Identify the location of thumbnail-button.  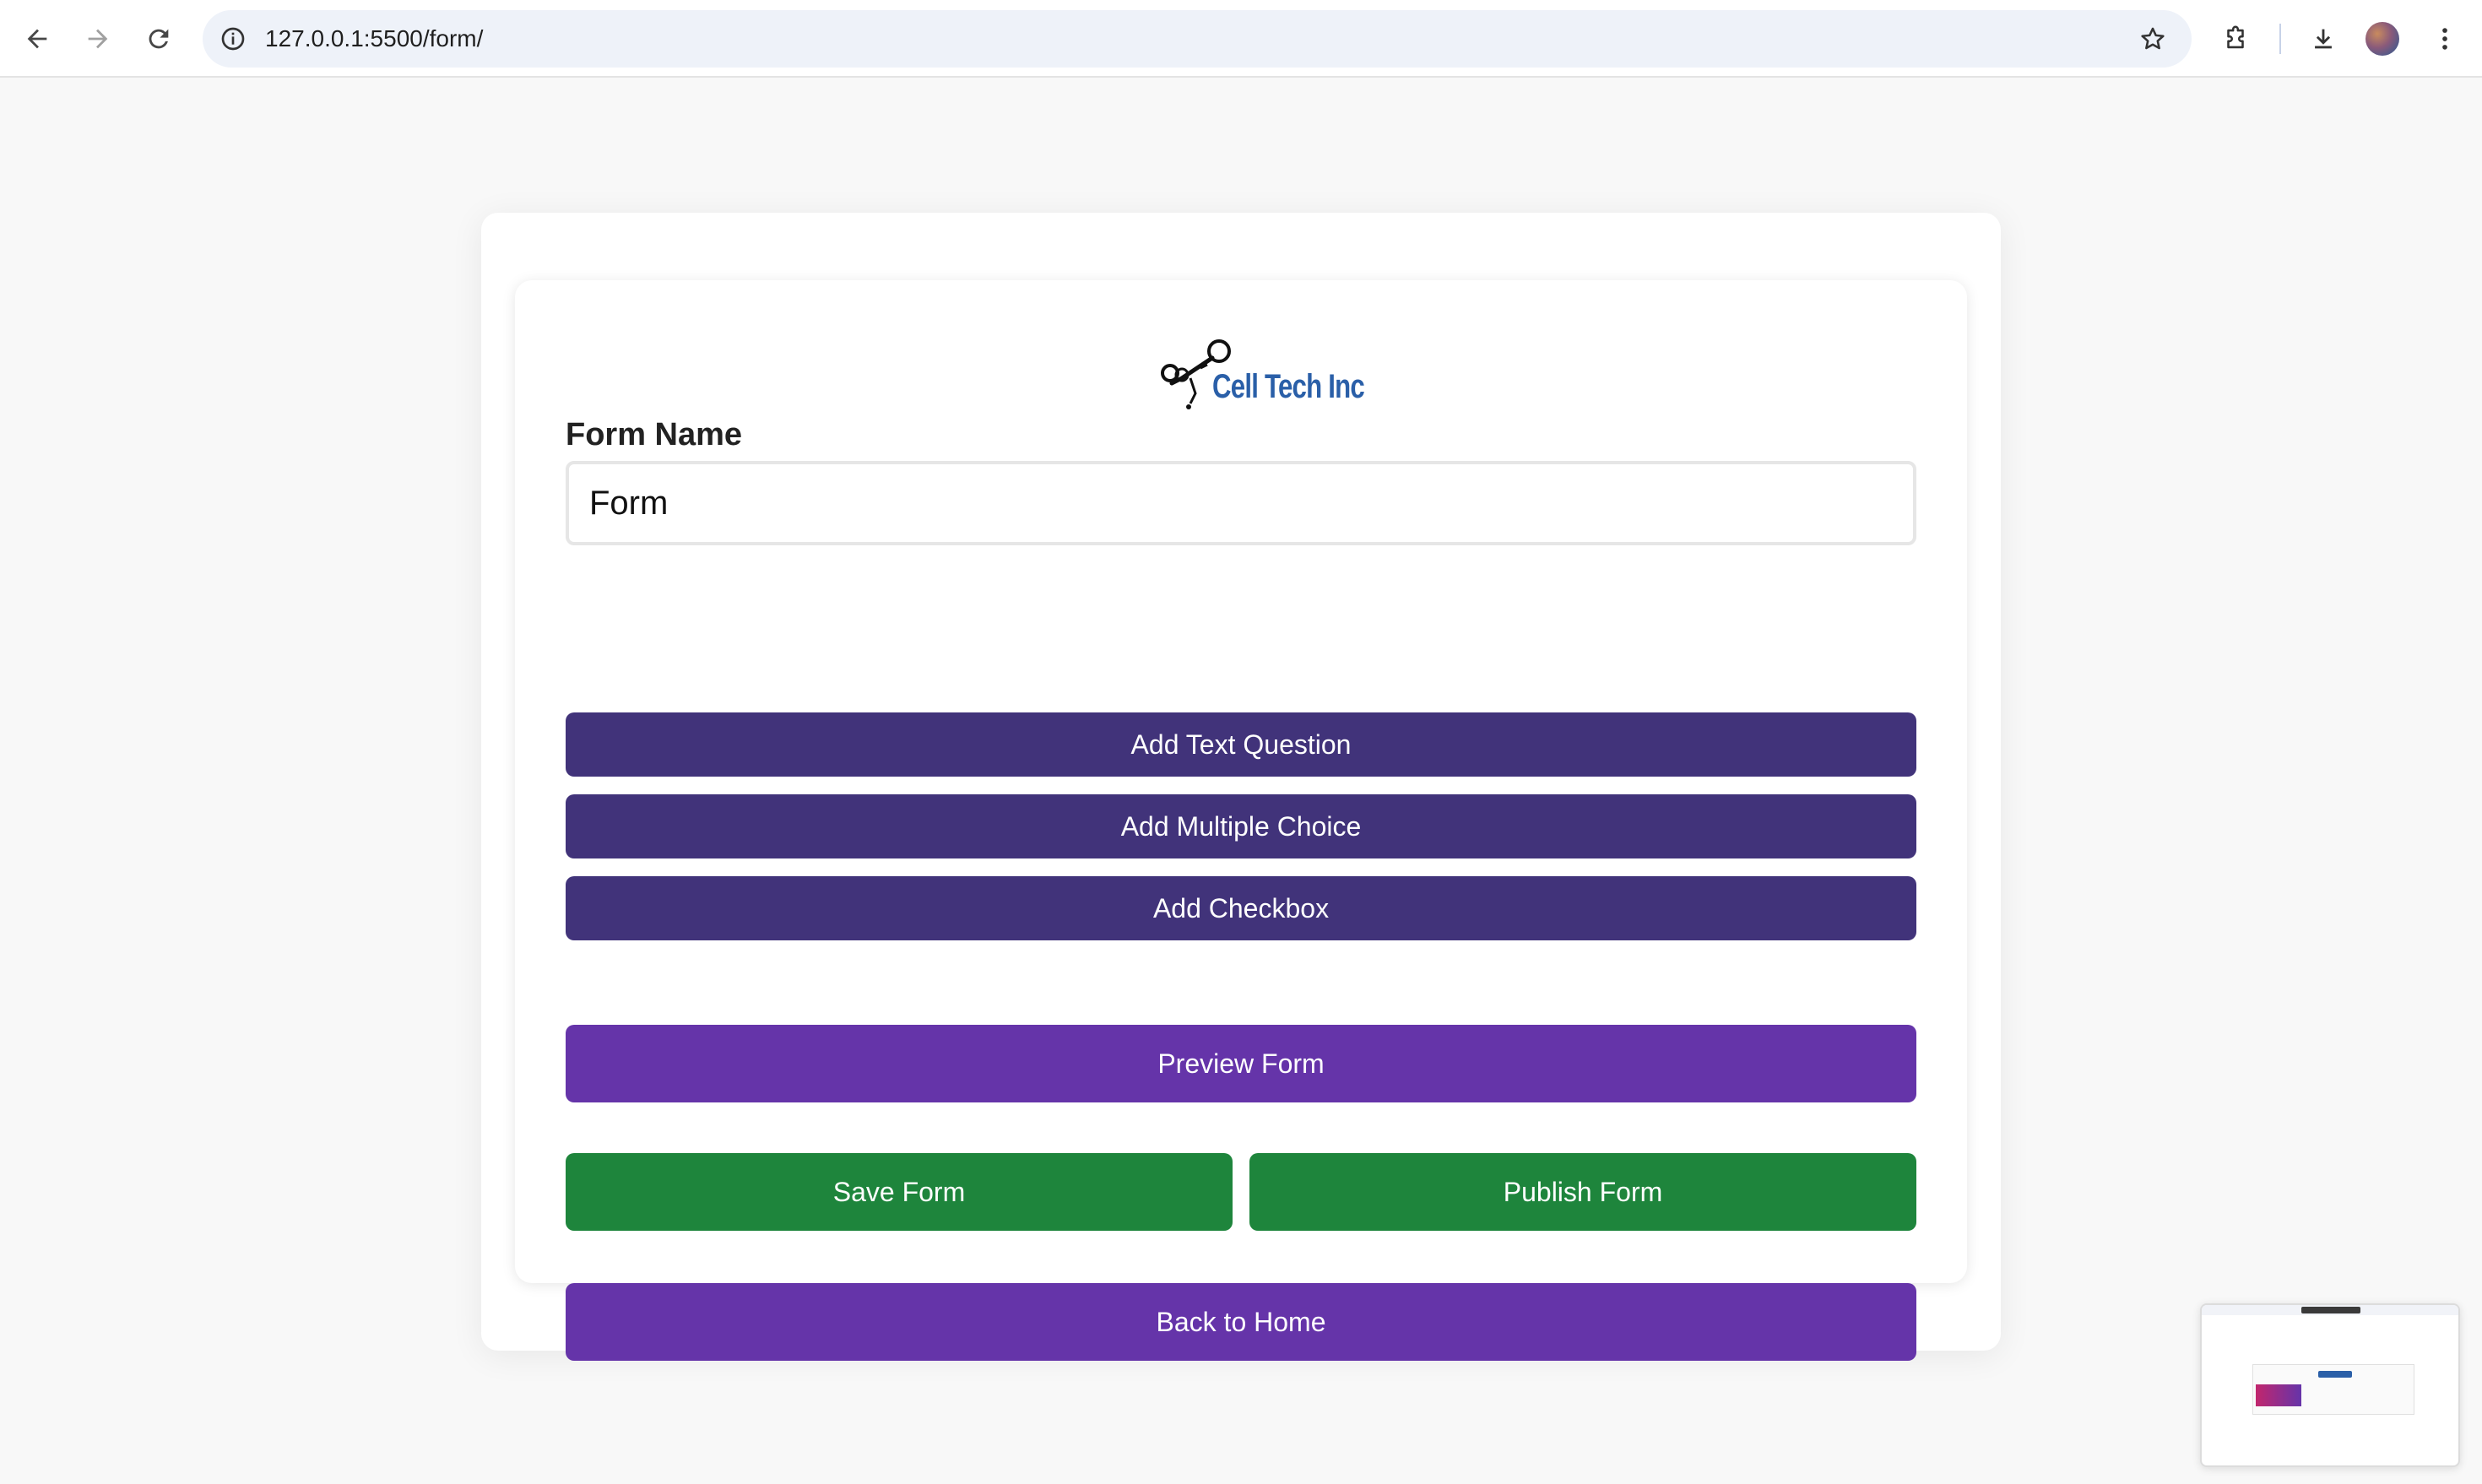
(2278, 1395).